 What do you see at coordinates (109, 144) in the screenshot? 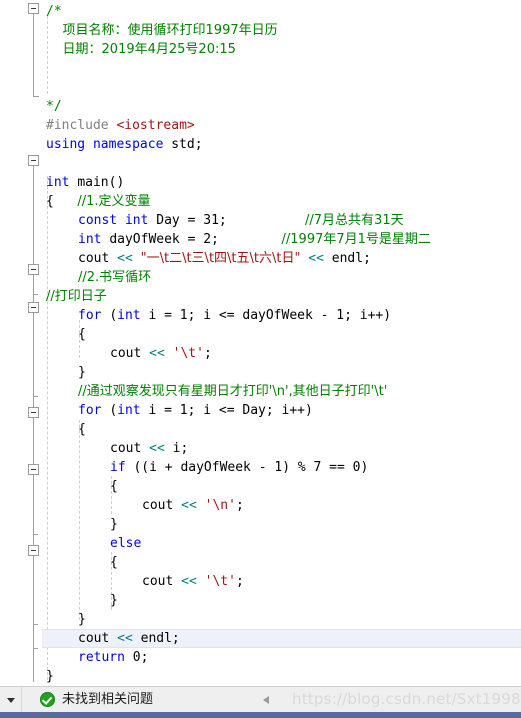
I see `code-token-kw: using namespace` at bounding box center [109, 144].